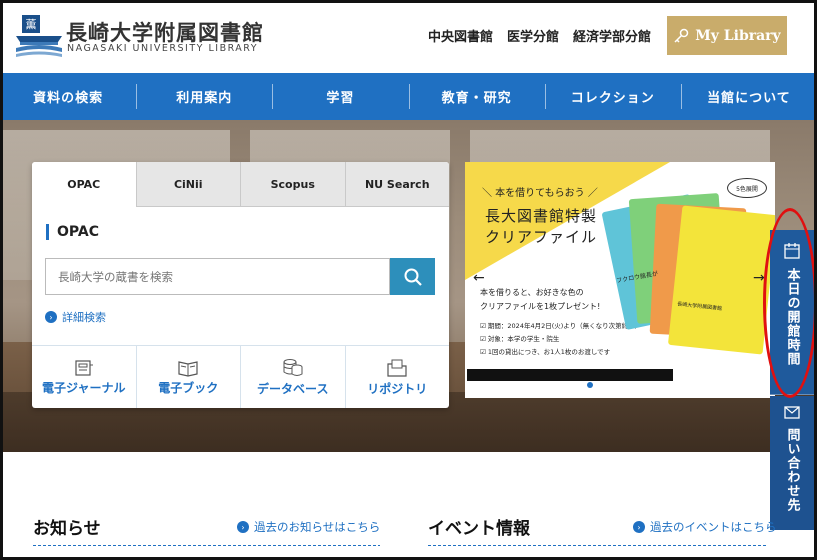 The image size is (817, 560). Describe the element at coordinates (533, 35) in the screenshot. I see `branch-link-medical: 医学分館` at that location.